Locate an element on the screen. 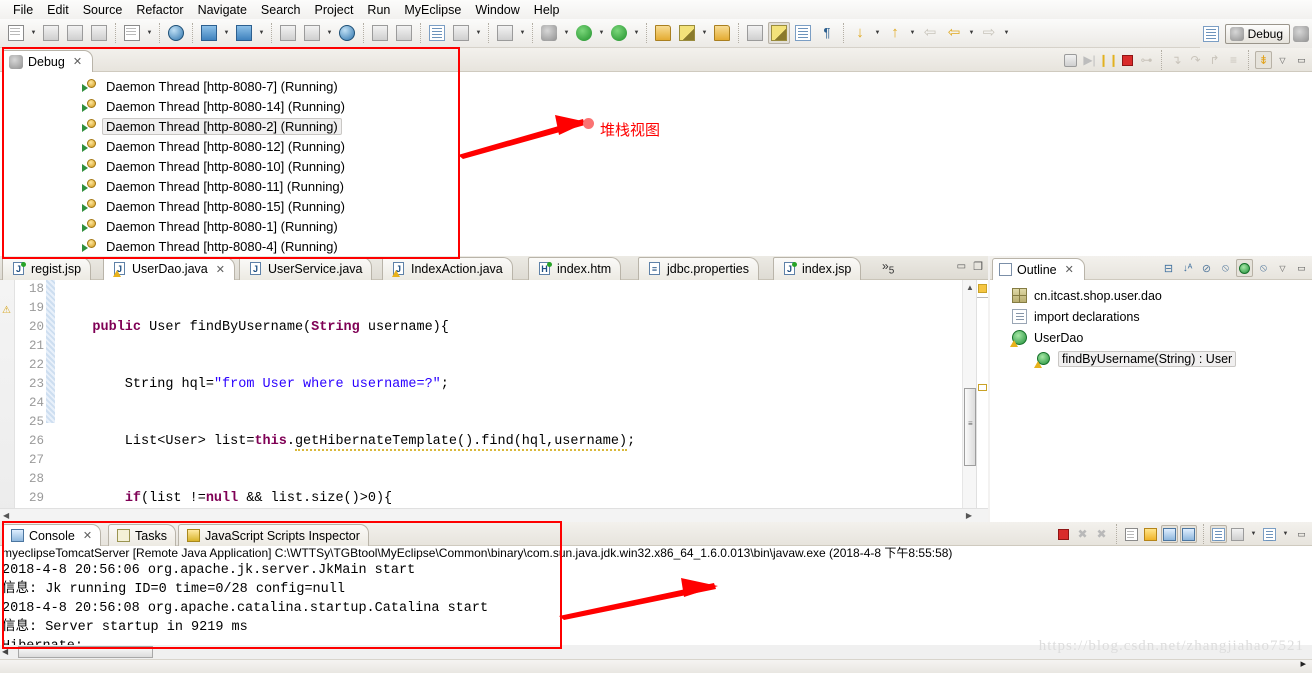 The image size is (1312, 673). menu-search: Search is located at coordinates (281, 10).